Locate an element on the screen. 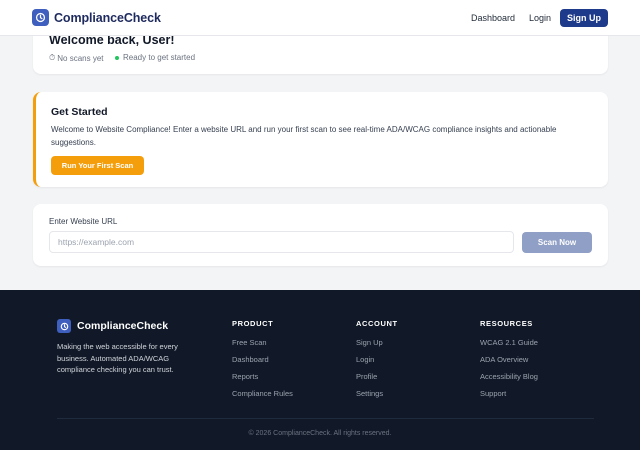 The height and width of the screenshot is (450, 640). url-scan-card: Enter Website URL Scan Now is located at coordinates (320, 235).